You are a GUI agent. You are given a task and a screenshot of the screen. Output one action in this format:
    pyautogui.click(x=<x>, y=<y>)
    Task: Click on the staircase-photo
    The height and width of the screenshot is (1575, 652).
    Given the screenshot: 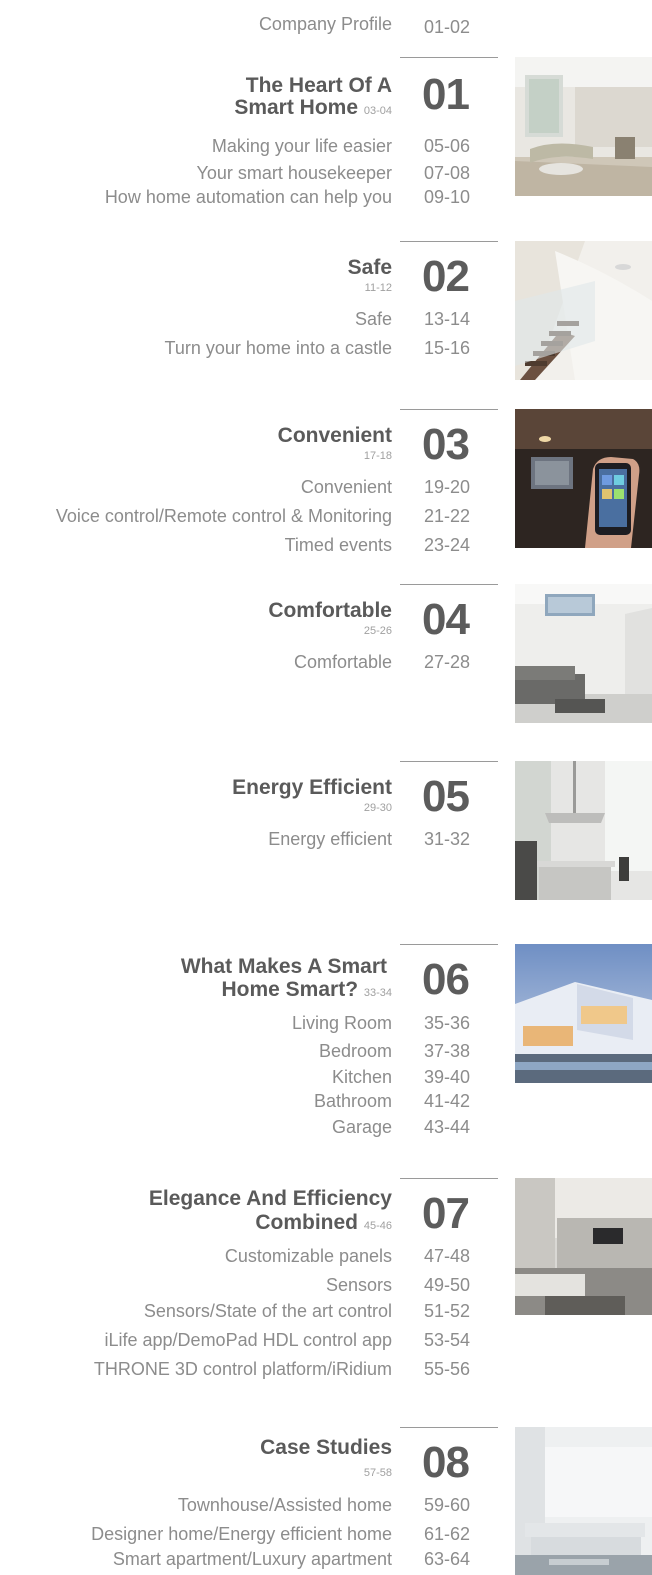 What is the action you would take?
    pyautogui.click(x=583, y=310)
    